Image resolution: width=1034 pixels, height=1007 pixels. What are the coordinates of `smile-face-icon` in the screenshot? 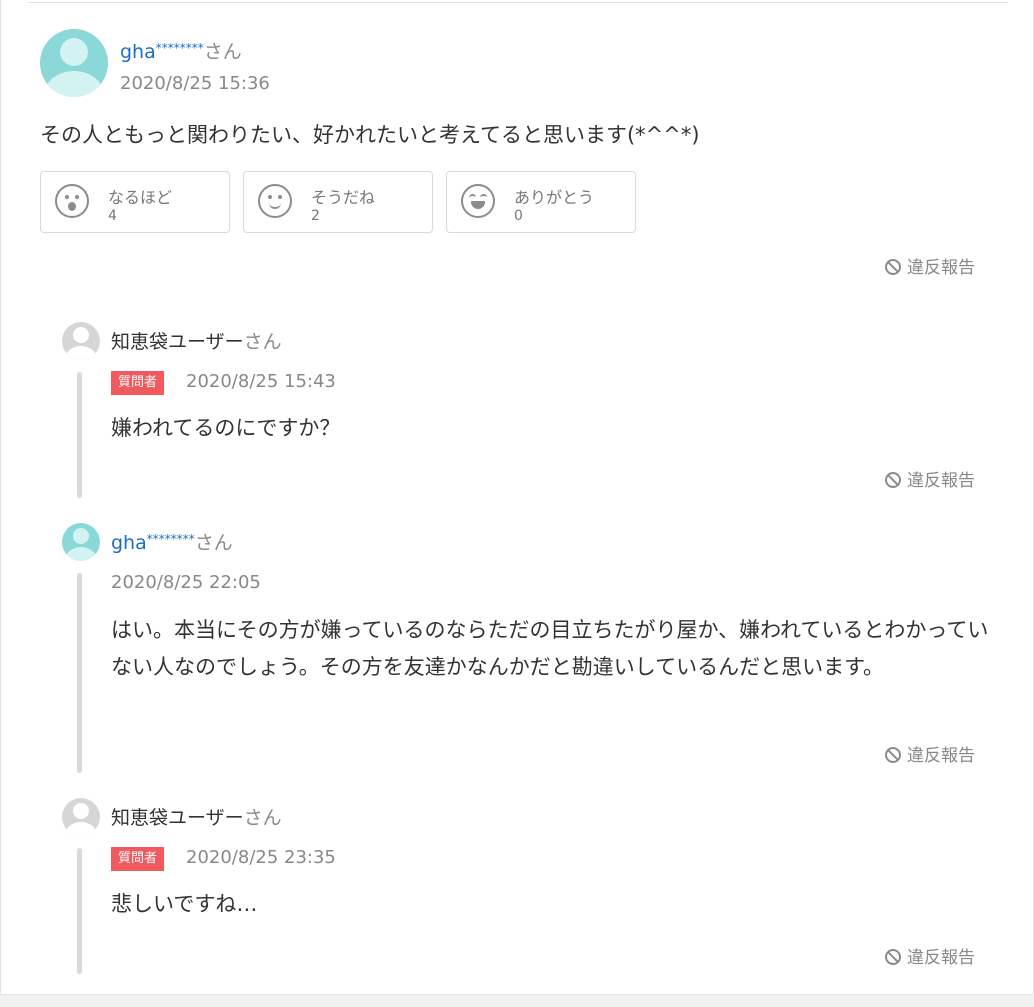 It's located at (275, 201).